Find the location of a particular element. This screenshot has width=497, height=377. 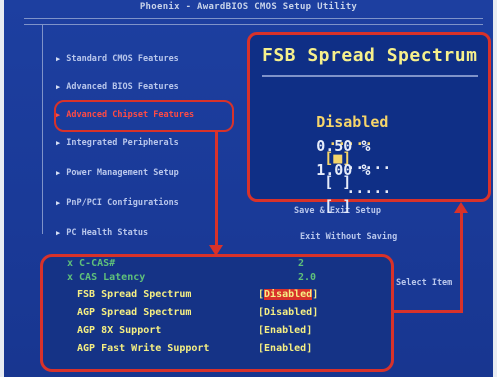

setting-name: AGP Fast Write Support is located at coordinates (143, 348).